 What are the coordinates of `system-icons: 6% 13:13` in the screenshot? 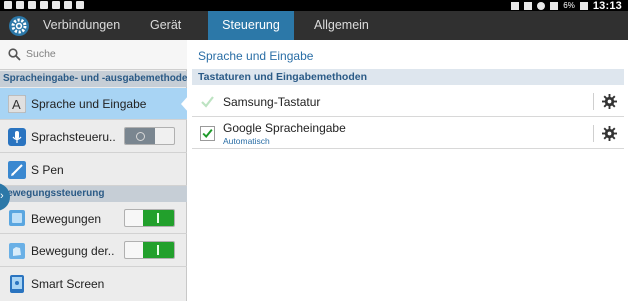 It's located at (566, 6).